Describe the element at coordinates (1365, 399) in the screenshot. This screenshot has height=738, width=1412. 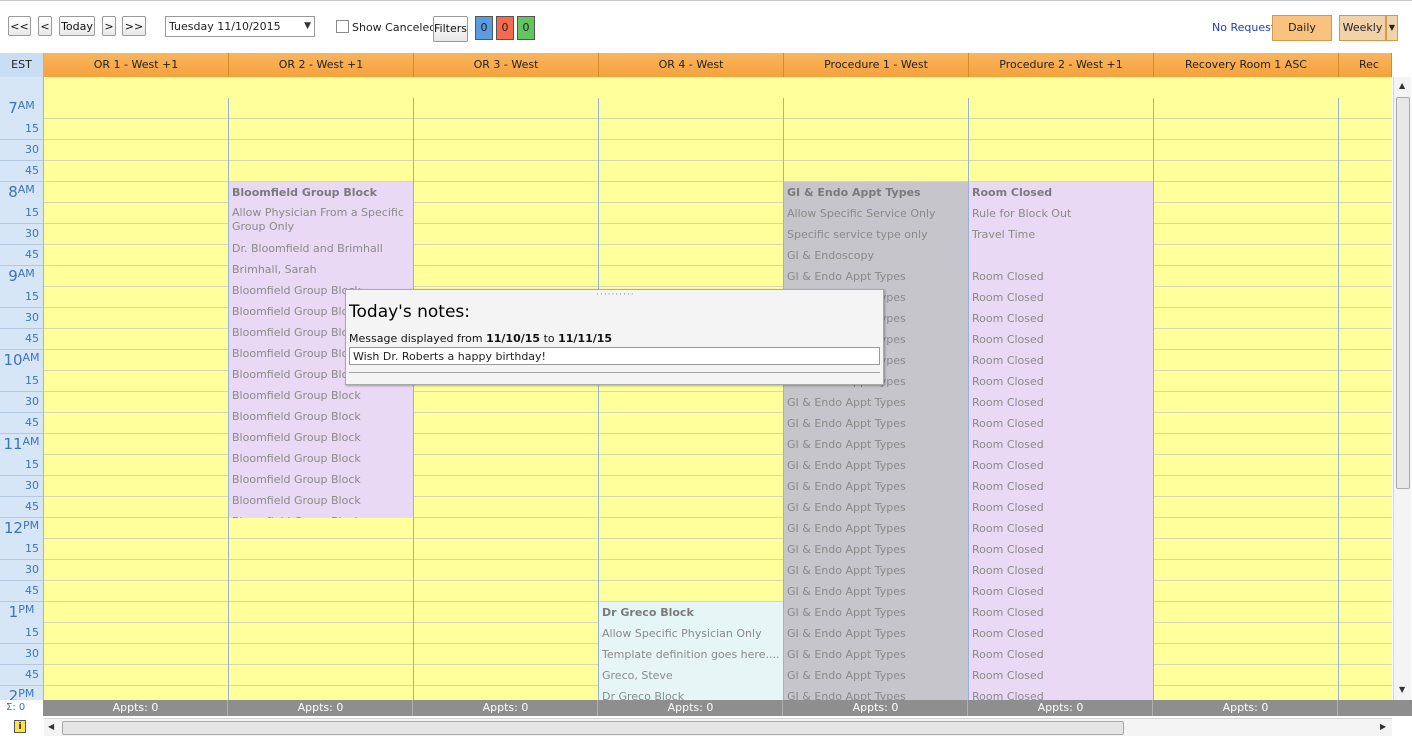
I see `grid-column-recovery2` at that location.